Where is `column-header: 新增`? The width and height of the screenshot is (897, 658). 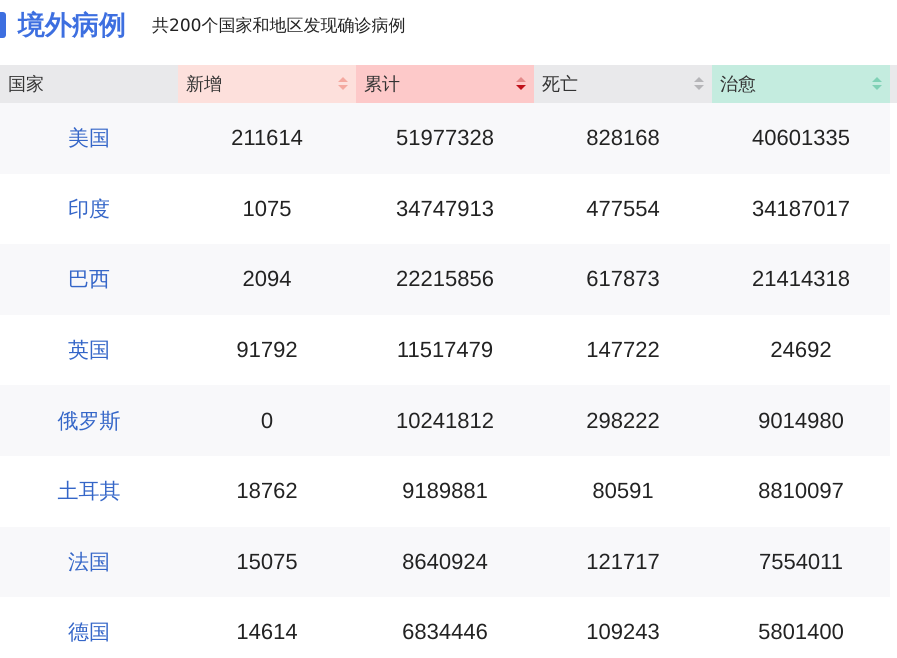
column-header: 新增 is located at coordinates (267, 84).